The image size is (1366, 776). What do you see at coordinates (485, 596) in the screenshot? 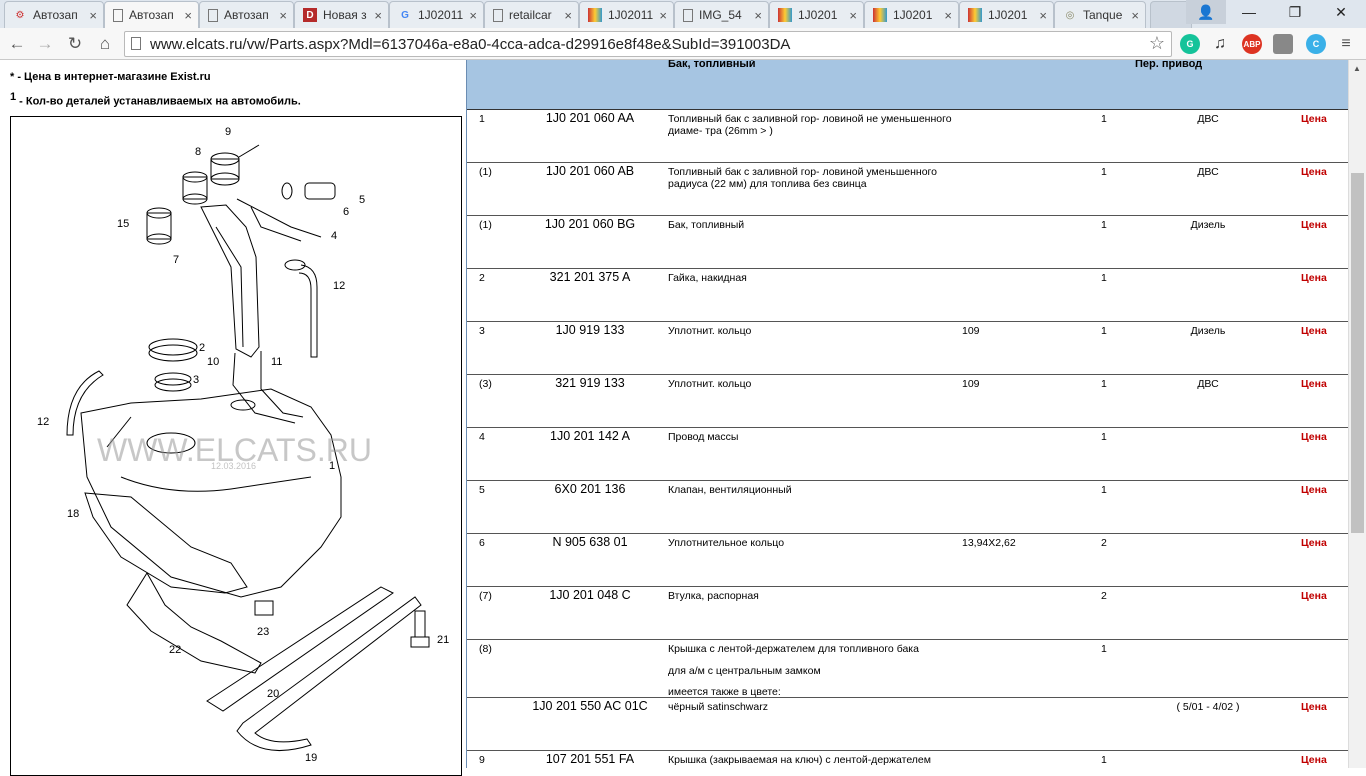
I see `row-pos: (7)` at bounding box center [485, 596].